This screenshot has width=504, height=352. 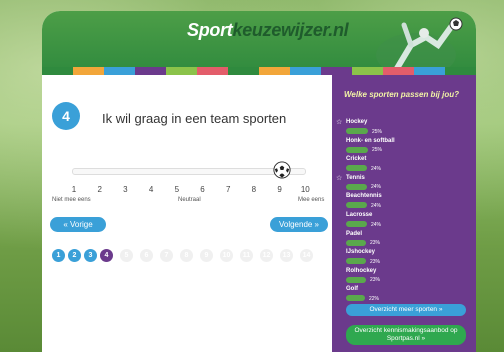 I want to click on progress-dot-10: 10, so click(x=226, y=255).